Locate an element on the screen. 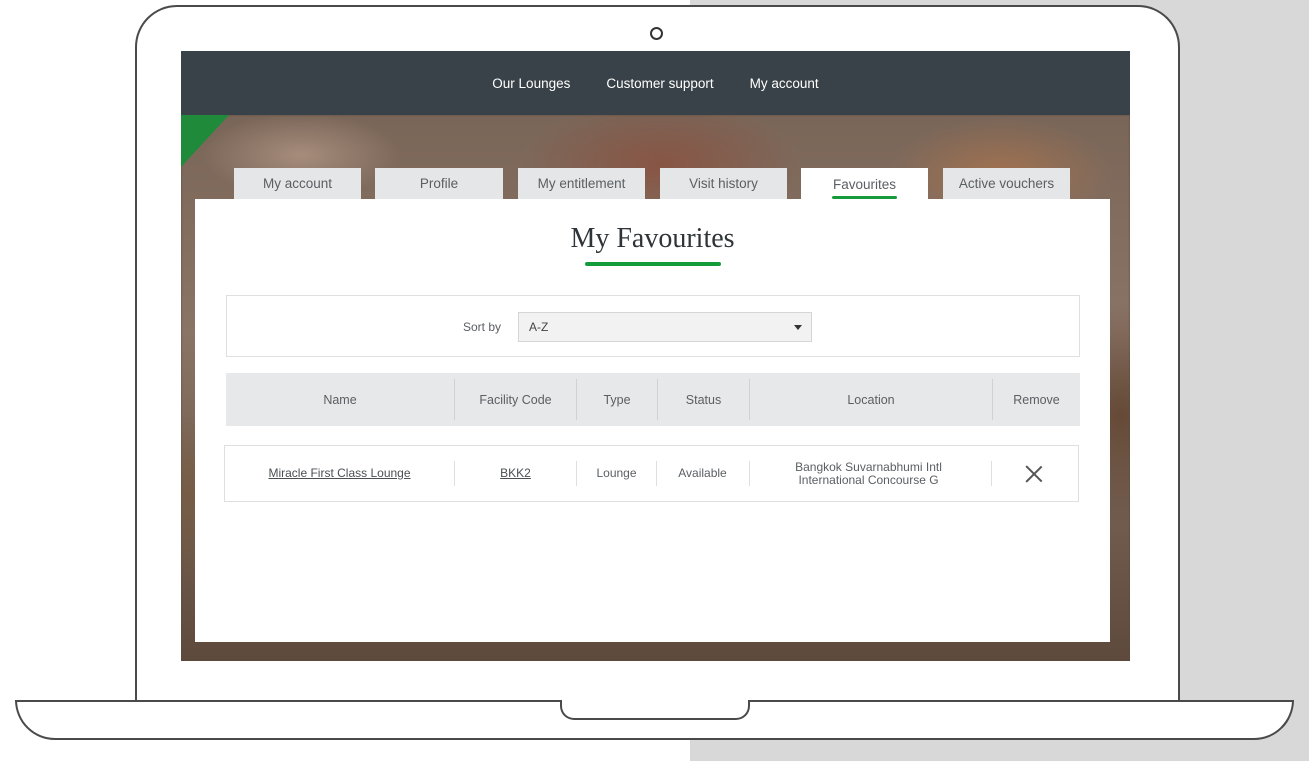 The height and width of the screenshot is (761, 1309). tab-favourites: Favourites is located at coordinates (864, 184).